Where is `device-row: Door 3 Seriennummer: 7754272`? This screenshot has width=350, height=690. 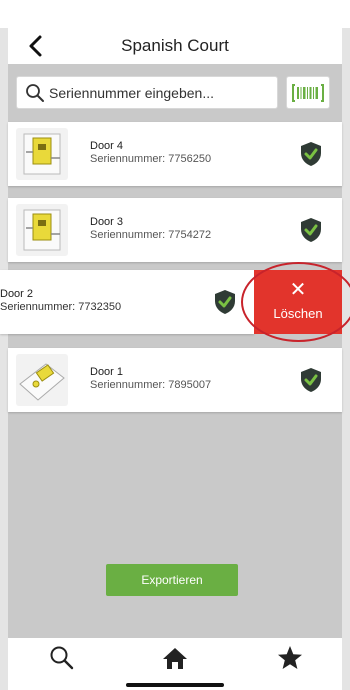
device-row: Door 3 Seriennummer: 7754272 is located at coordinates (175, 230).